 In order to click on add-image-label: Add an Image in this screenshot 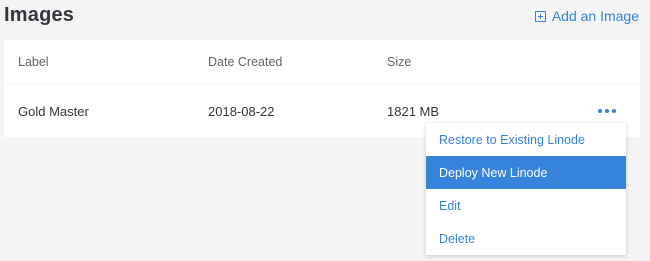, I will do `click(595, 16)`.